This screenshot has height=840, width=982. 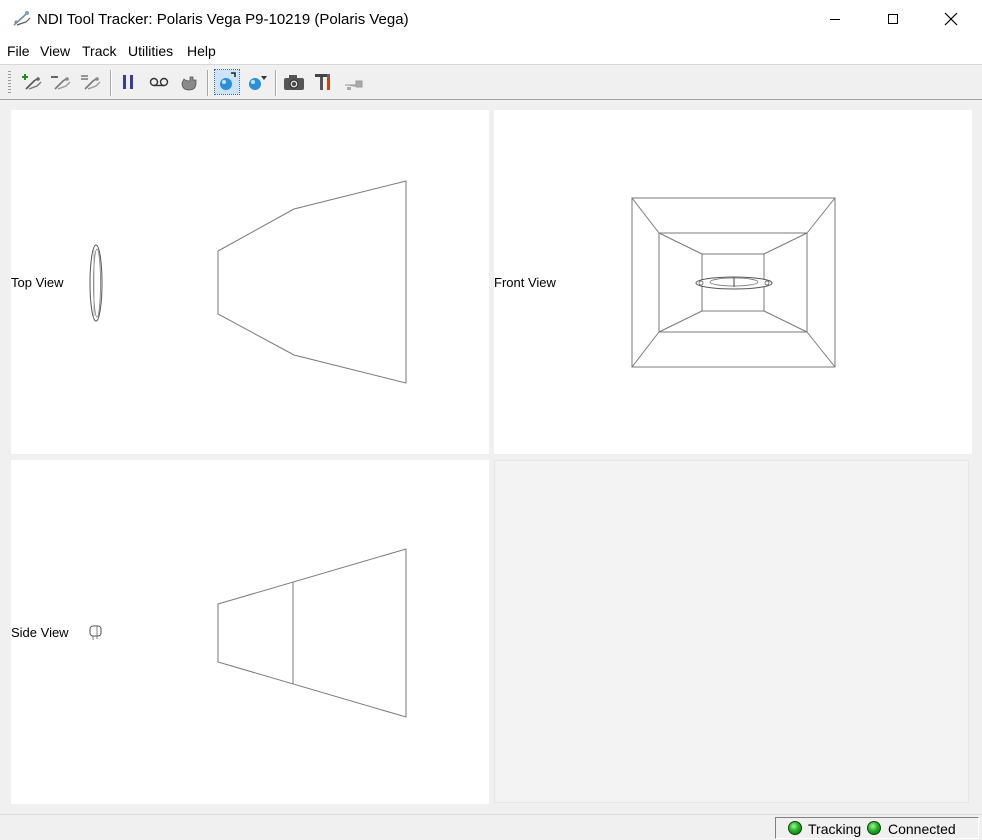 I want to click on tool-disabled-button, so click(x=354, y=82).